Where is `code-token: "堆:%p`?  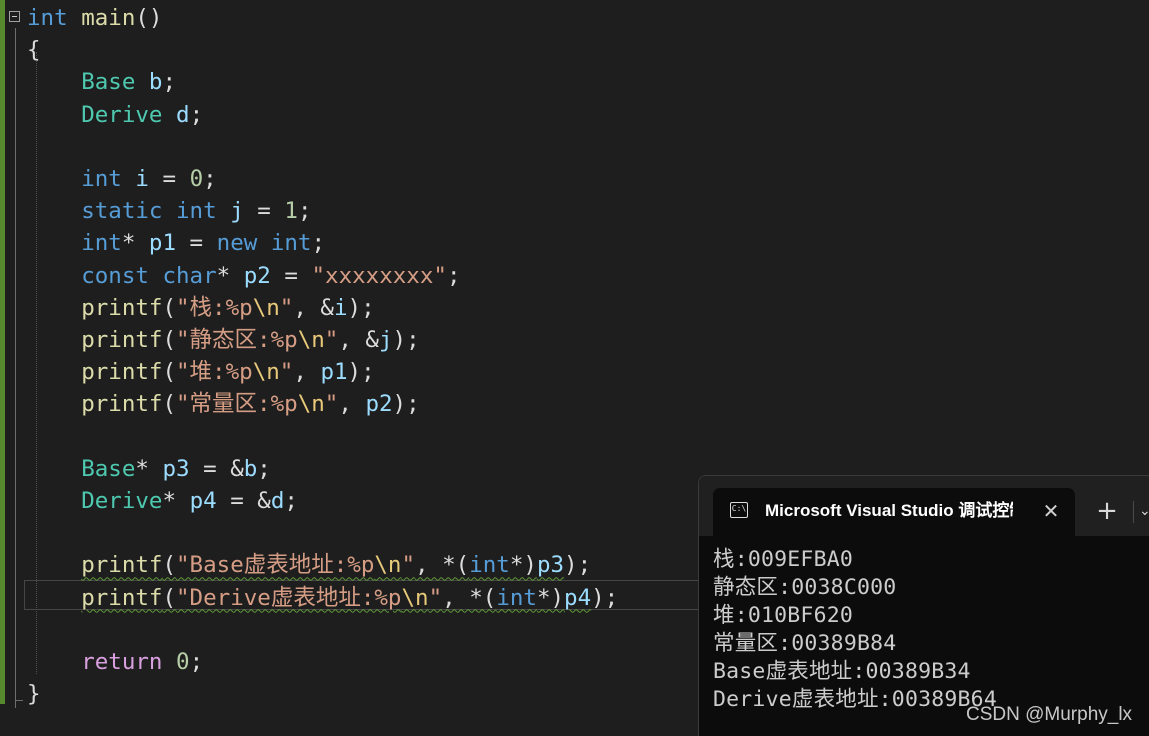 code-token: "堆:%p is located at coordinates (214, 372).